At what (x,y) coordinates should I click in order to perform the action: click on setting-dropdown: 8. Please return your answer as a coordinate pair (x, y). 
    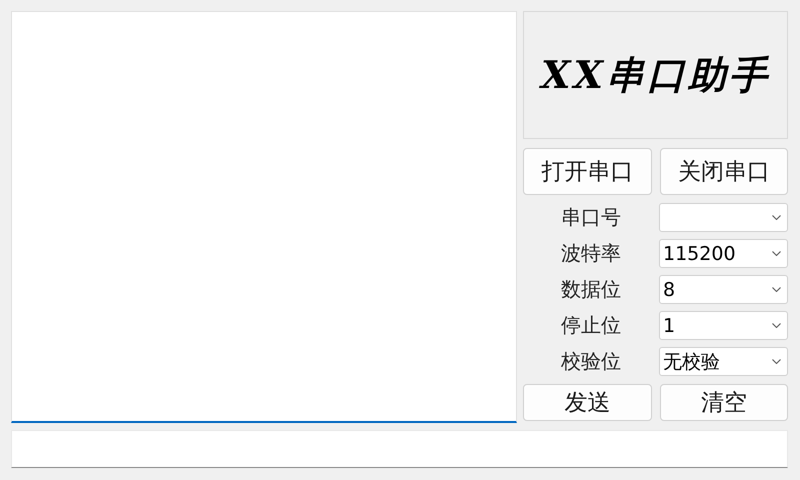
    Looking at the image, I should click on (723, 289).